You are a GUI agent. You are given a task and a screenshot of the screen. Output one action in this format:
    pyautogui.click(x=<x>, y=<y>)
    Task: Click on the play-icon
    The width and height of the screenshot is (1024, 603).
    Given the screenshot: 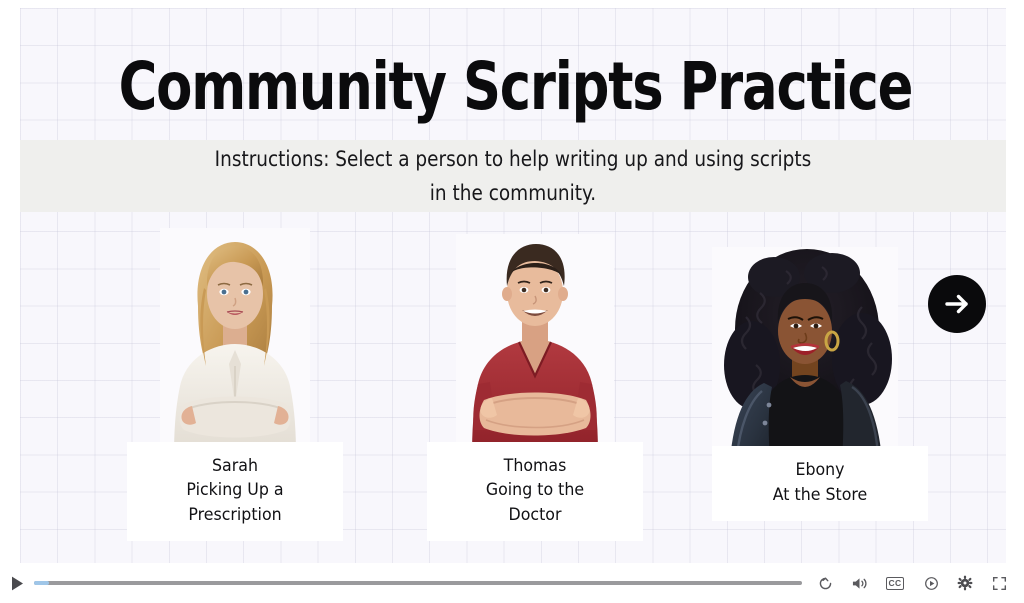 What is the action you would take?
    pyautogui.click(x=17, y=583)
    